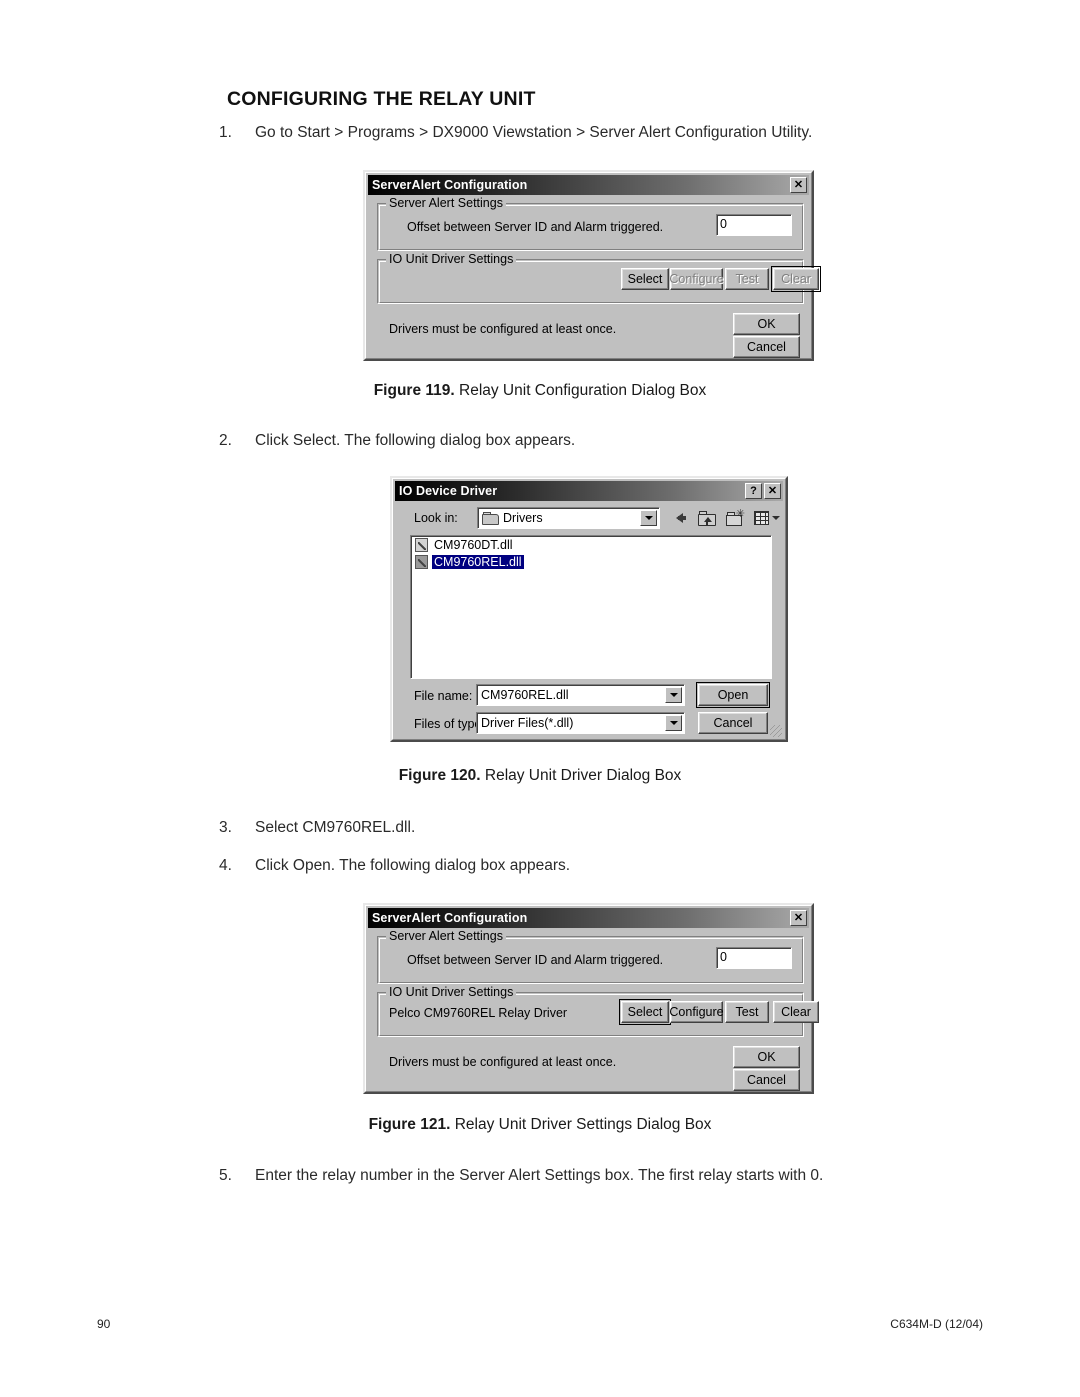 The image size is (1080, 1397). Describe the element at coordinates (448, 491) in the screenshot. I see `dialog-120-title: IO Device Driver` at that location.